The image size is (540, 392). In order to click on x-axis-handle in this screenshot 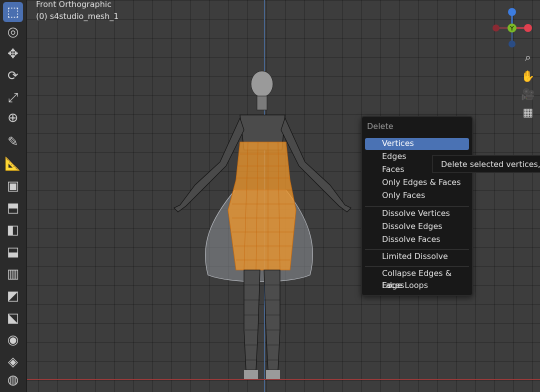, I will do `click(528, 28)`.